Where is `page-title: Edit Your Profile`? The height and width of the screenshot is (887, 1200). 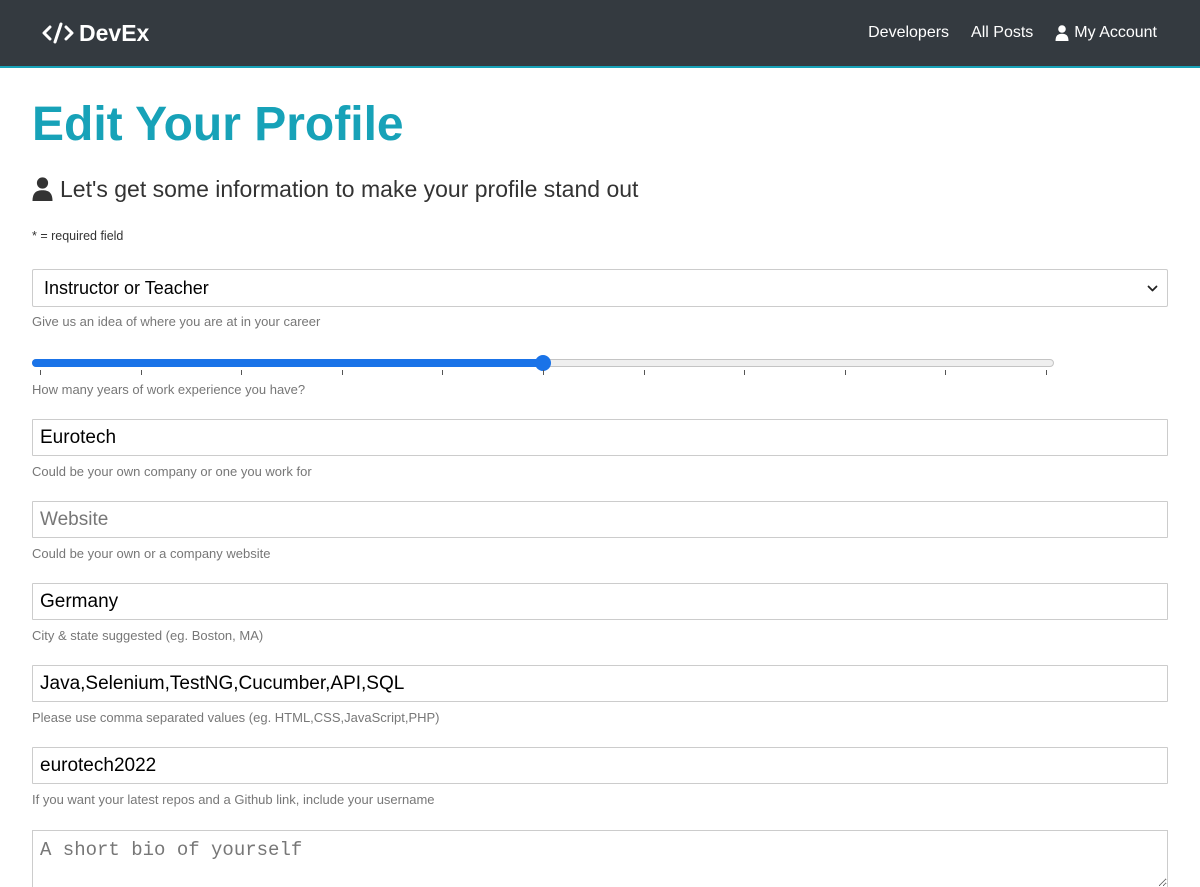 page-title: Edit Your Profile is located at coordinates (218, 124).